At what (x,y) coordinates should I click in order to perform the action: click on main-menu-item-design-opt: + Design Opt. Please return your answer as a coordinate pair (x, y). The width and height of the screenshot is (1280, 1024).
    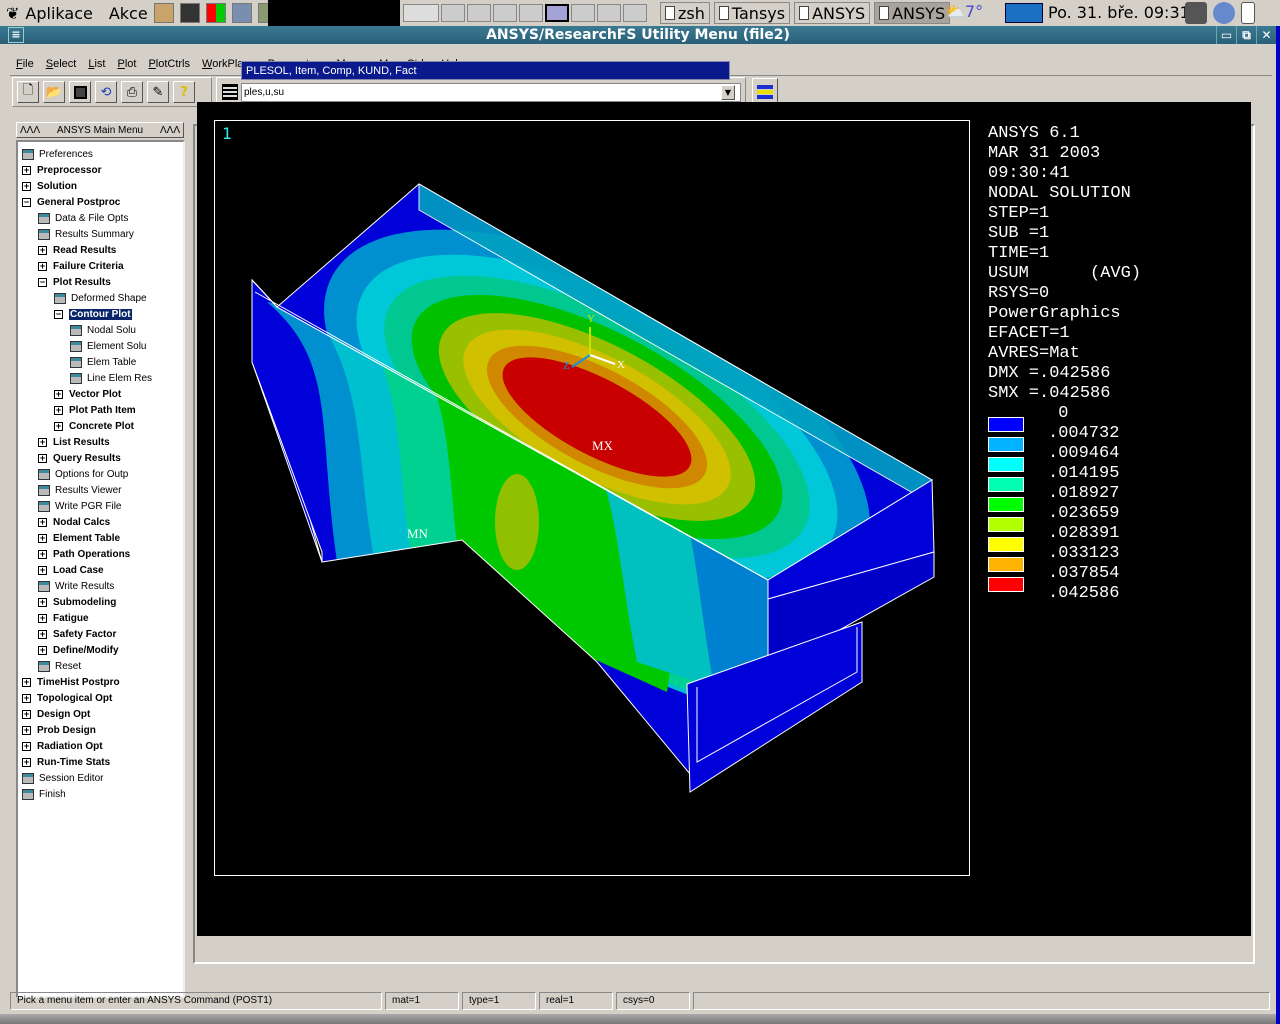
    Looking at the image, I should click on (100, 714).